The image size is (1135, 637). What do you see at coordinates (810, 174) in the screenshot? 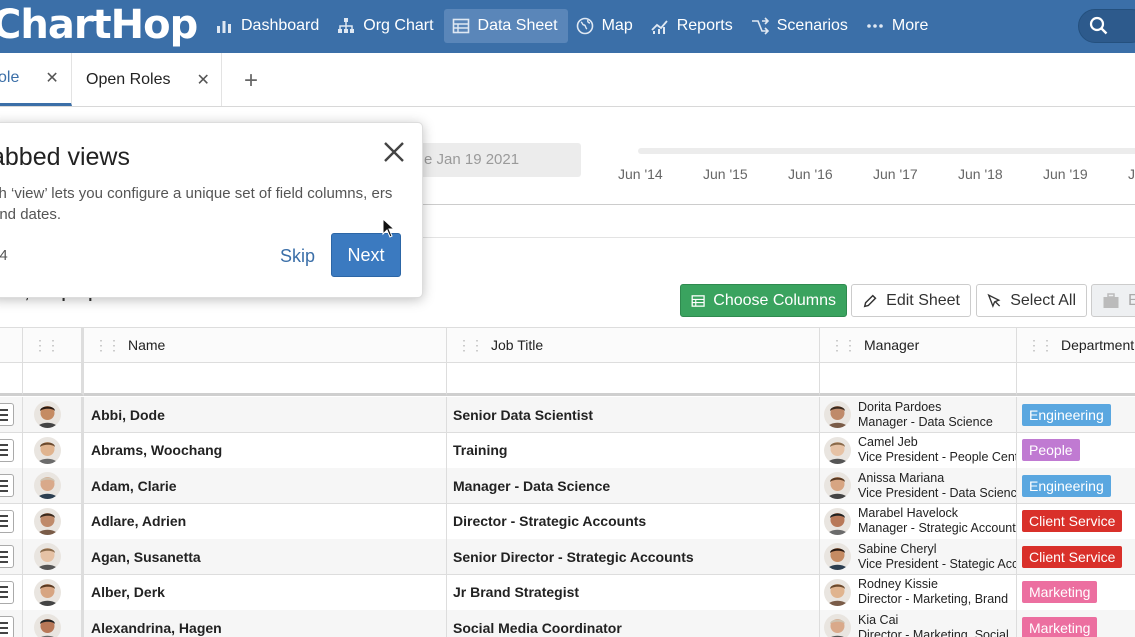
I see `timeline-year: Jun '16` at bounding box center [810, 174].